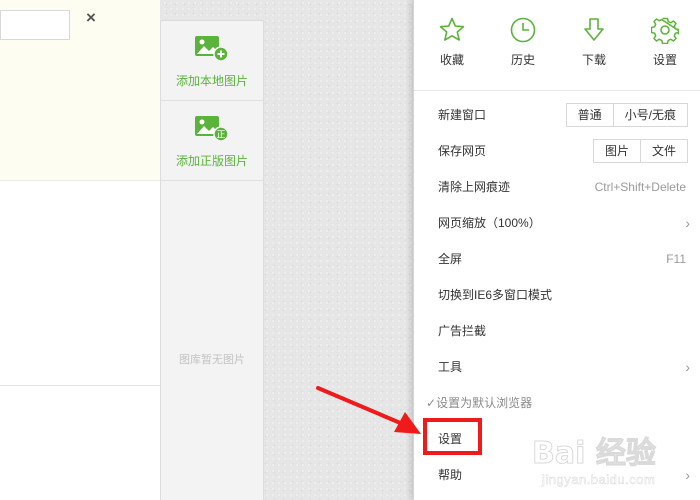 This screenshot has width=700, height=500. Describe the element at coordinates (474, 187) in the screenshot. I see `clear-history-label: 清除上网痕迹` at that location.